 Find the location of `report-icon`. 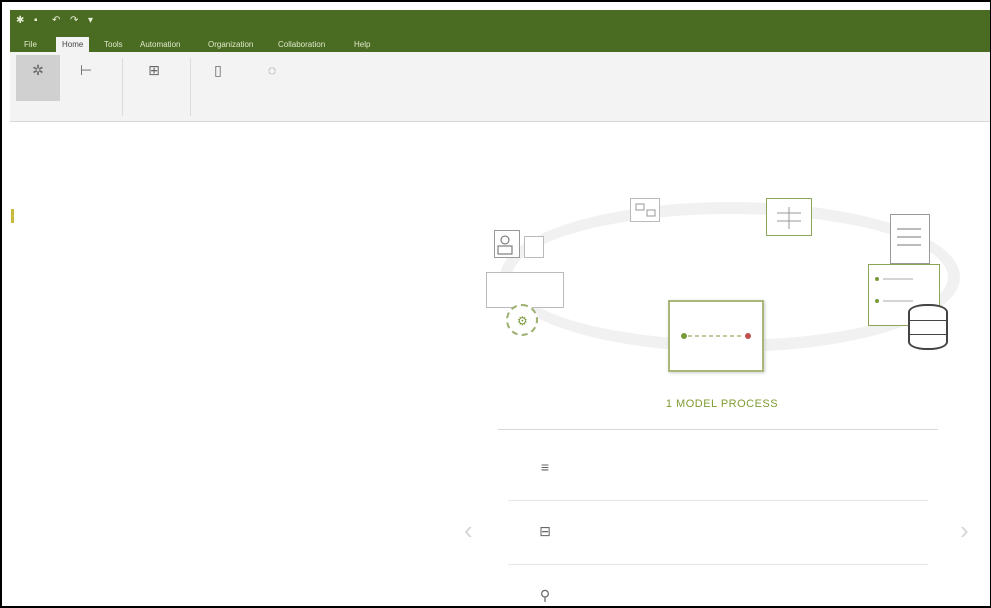

report-icon is located at coordinates (909, 237).